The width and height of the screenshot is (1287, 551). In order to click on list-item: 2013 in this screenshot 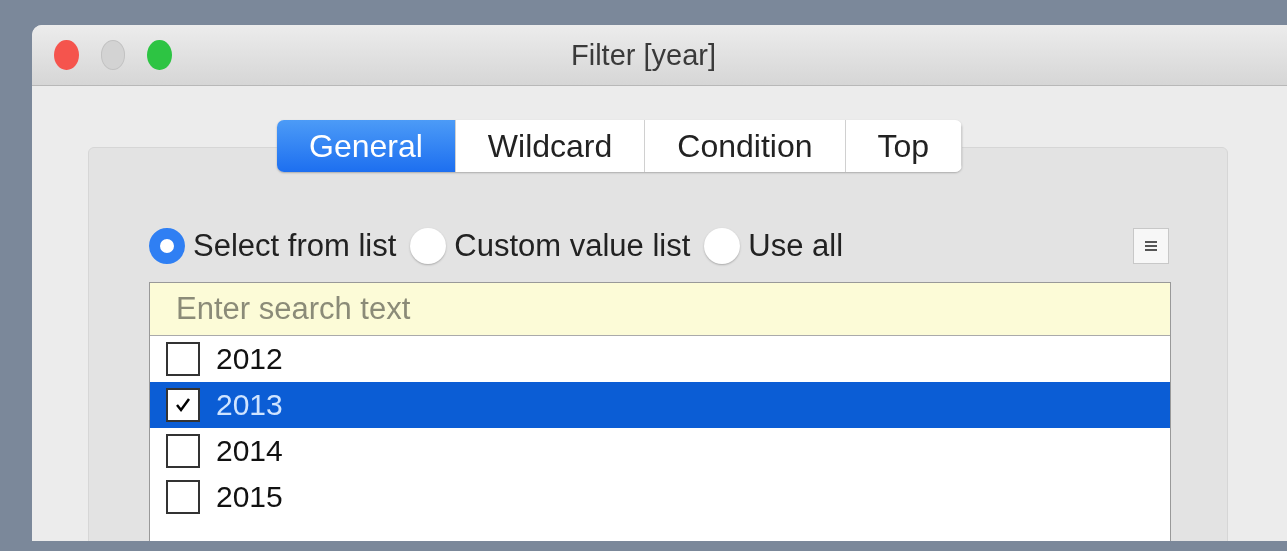, I will do `click(660, 405)`.